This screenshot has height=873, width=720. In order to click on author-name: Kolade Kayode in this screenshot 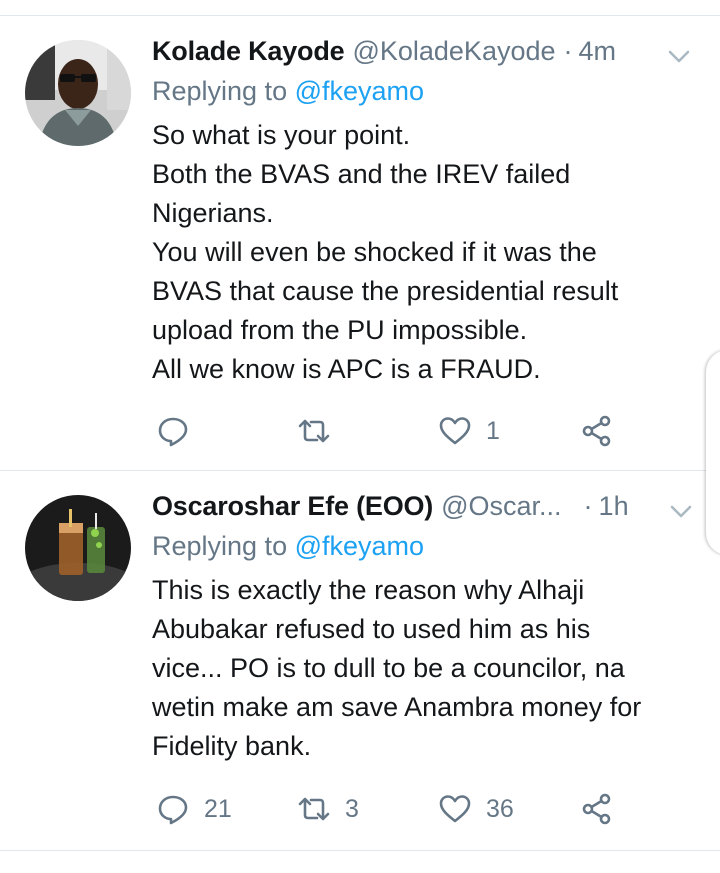, I will do `click(248, 51)`.